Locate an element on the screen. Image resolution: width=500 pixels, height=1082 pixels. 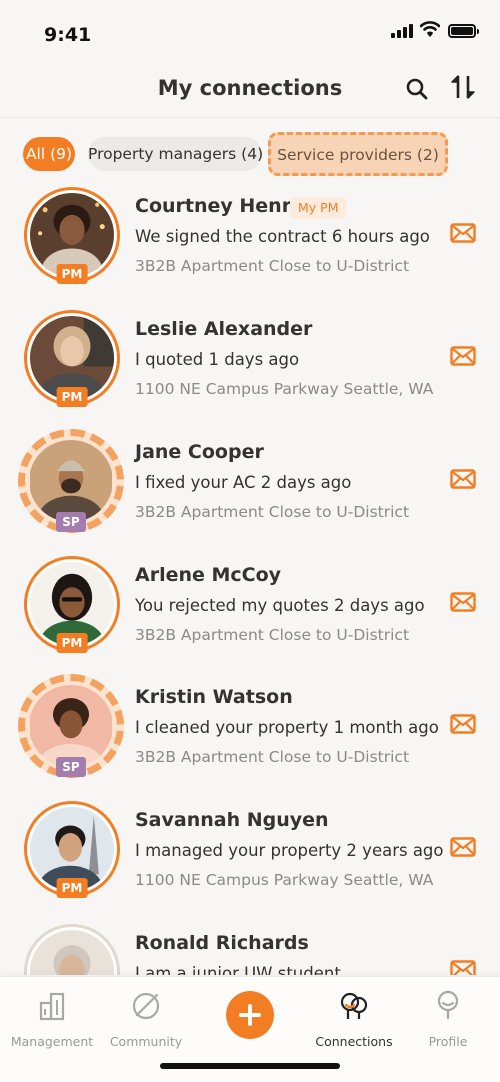
my-pm-badge: My PM is located at coordinates (318, 208).